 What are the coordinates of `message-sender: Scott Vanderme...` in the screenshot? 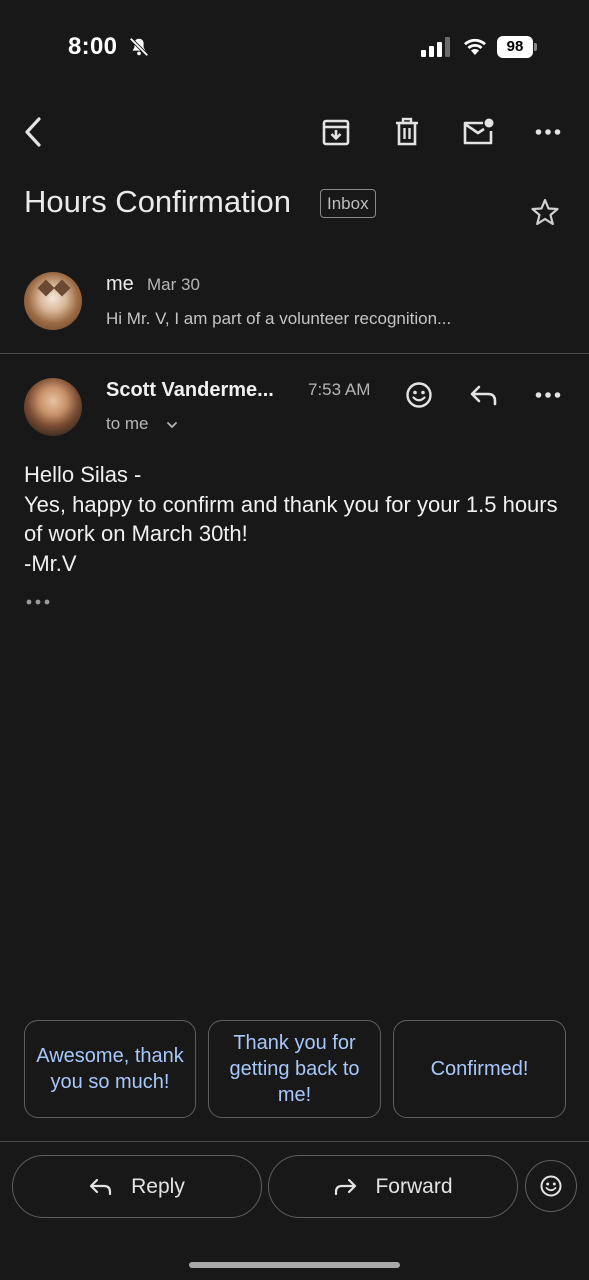 It's located at (201, 390).